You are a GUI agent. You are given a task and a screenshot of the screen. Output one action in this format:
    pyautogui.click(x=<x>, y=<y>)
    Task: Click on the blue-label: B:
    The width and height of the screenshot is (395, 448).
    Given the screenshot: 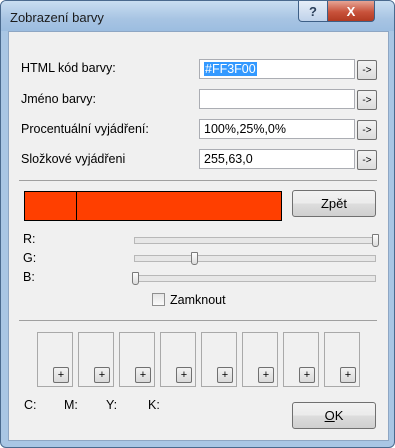 What is the action you would take?
    pyautogui.click(x=29, y=277)
    